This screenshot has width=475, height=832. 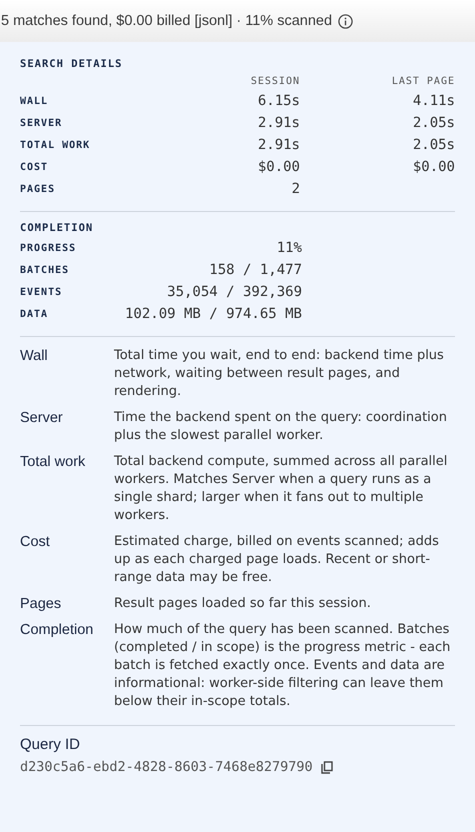 I want to click on column-header: SESSION, so click(x=275, y=81).